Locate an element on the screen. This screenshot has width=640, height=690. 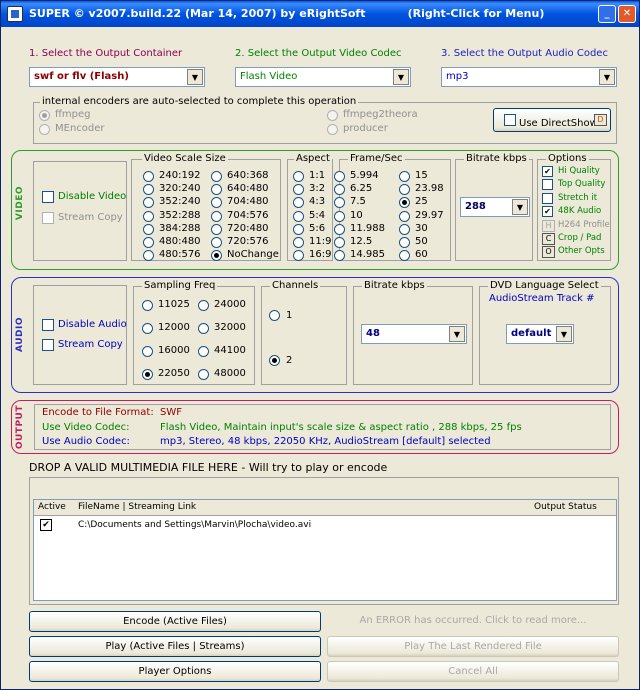
output-video-label: Use Video Codec: is located at coordinates (86, 427).